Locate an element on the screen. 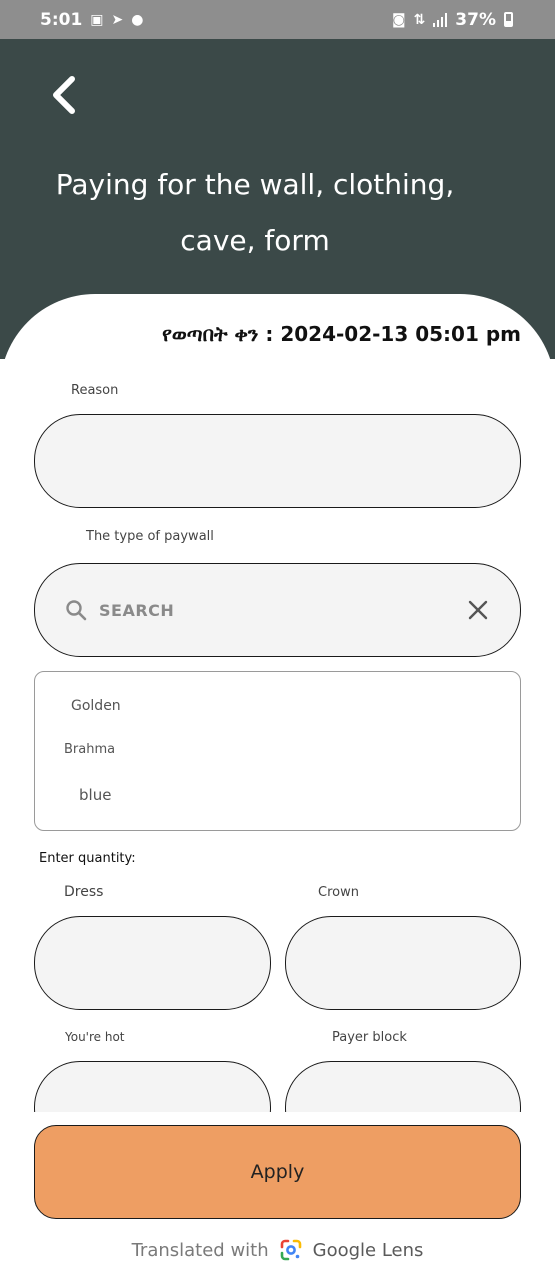  option-brahma: Brahma is located at coordinates (89, 749).